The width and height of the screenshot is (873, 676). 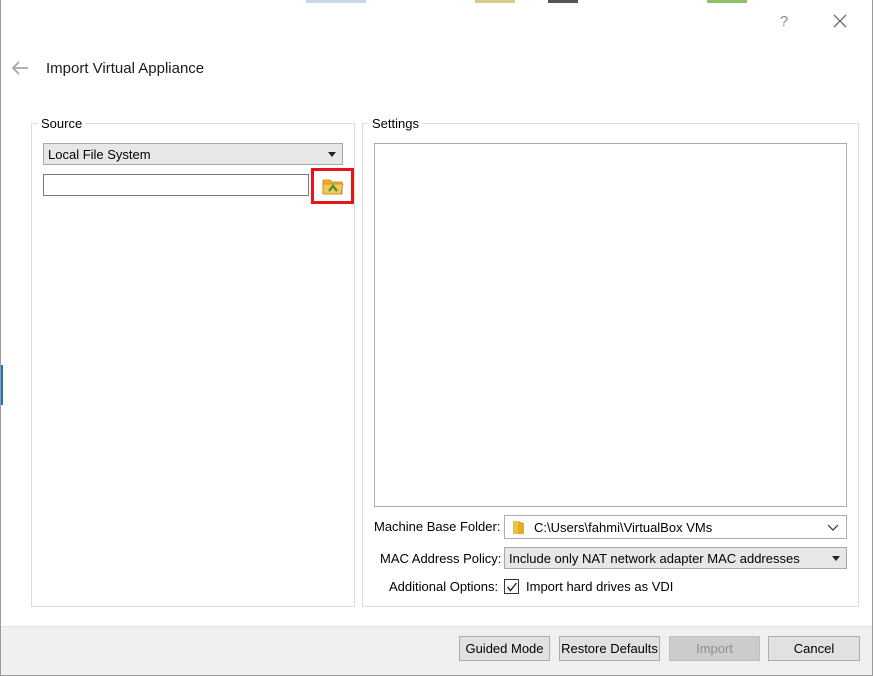 I want to click on help-button: ?, so click(x=784, y=21).